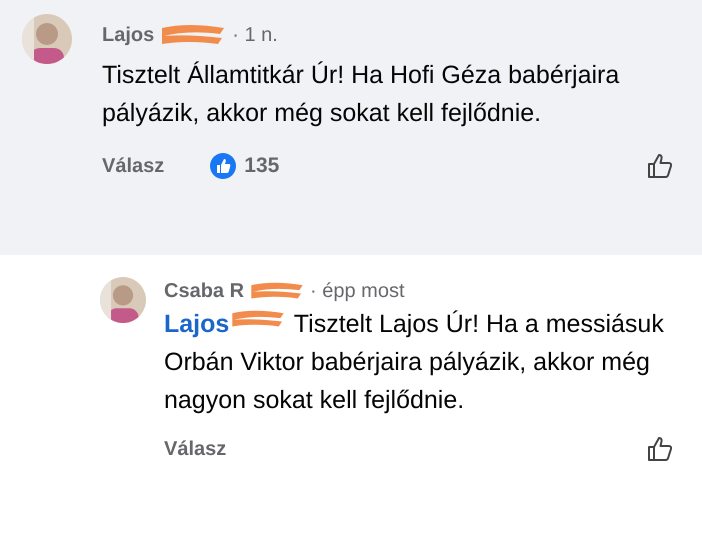  Describe the element at coordinates (262, 166) in the screenshot. I see `like-count: 135` at that location.